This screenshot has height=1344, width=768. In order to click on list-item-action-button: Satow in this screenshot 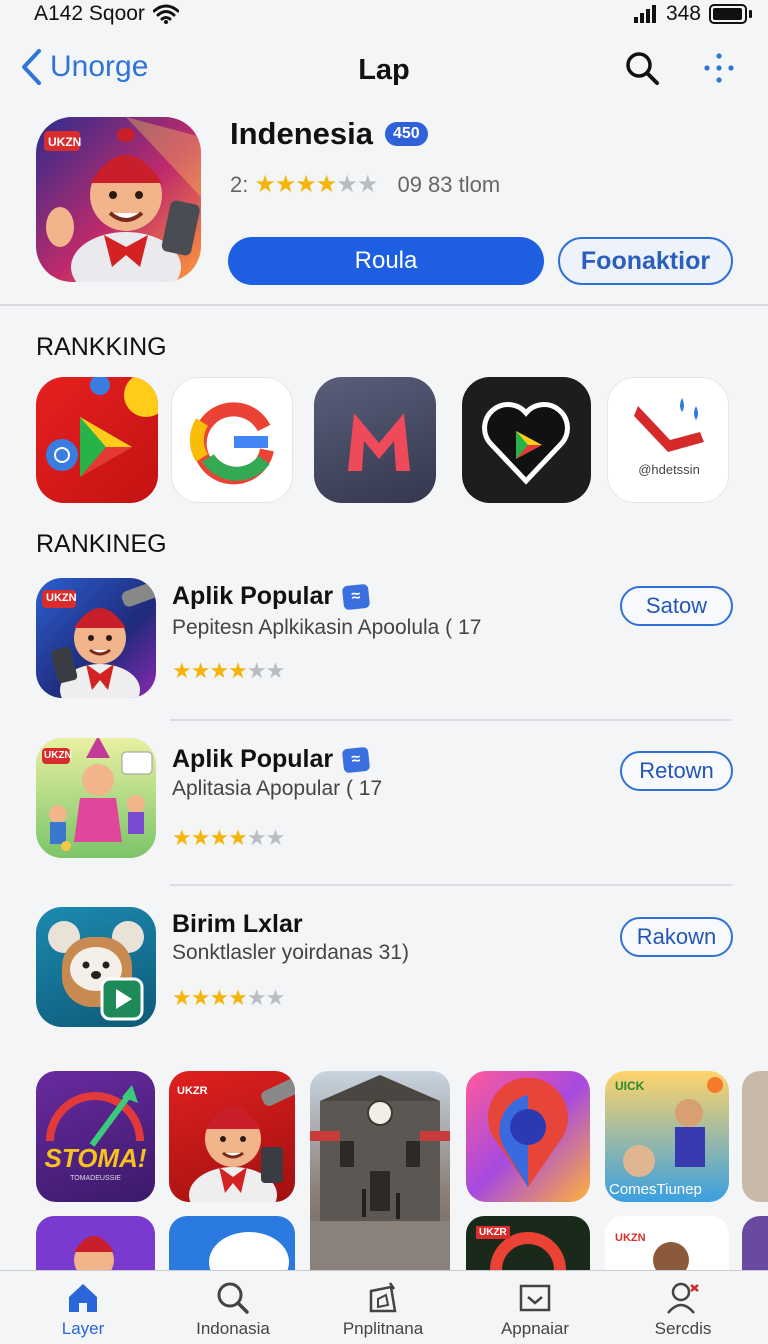, I will do `click(676, 606)`.